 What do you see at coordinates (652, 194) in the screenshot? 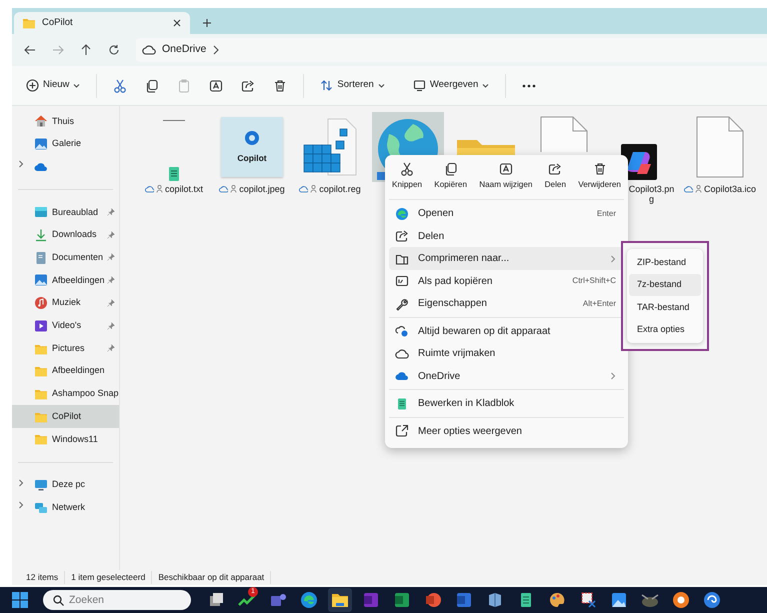
I see `file-name: Copilot3.png` at bounding box center [652, 194].